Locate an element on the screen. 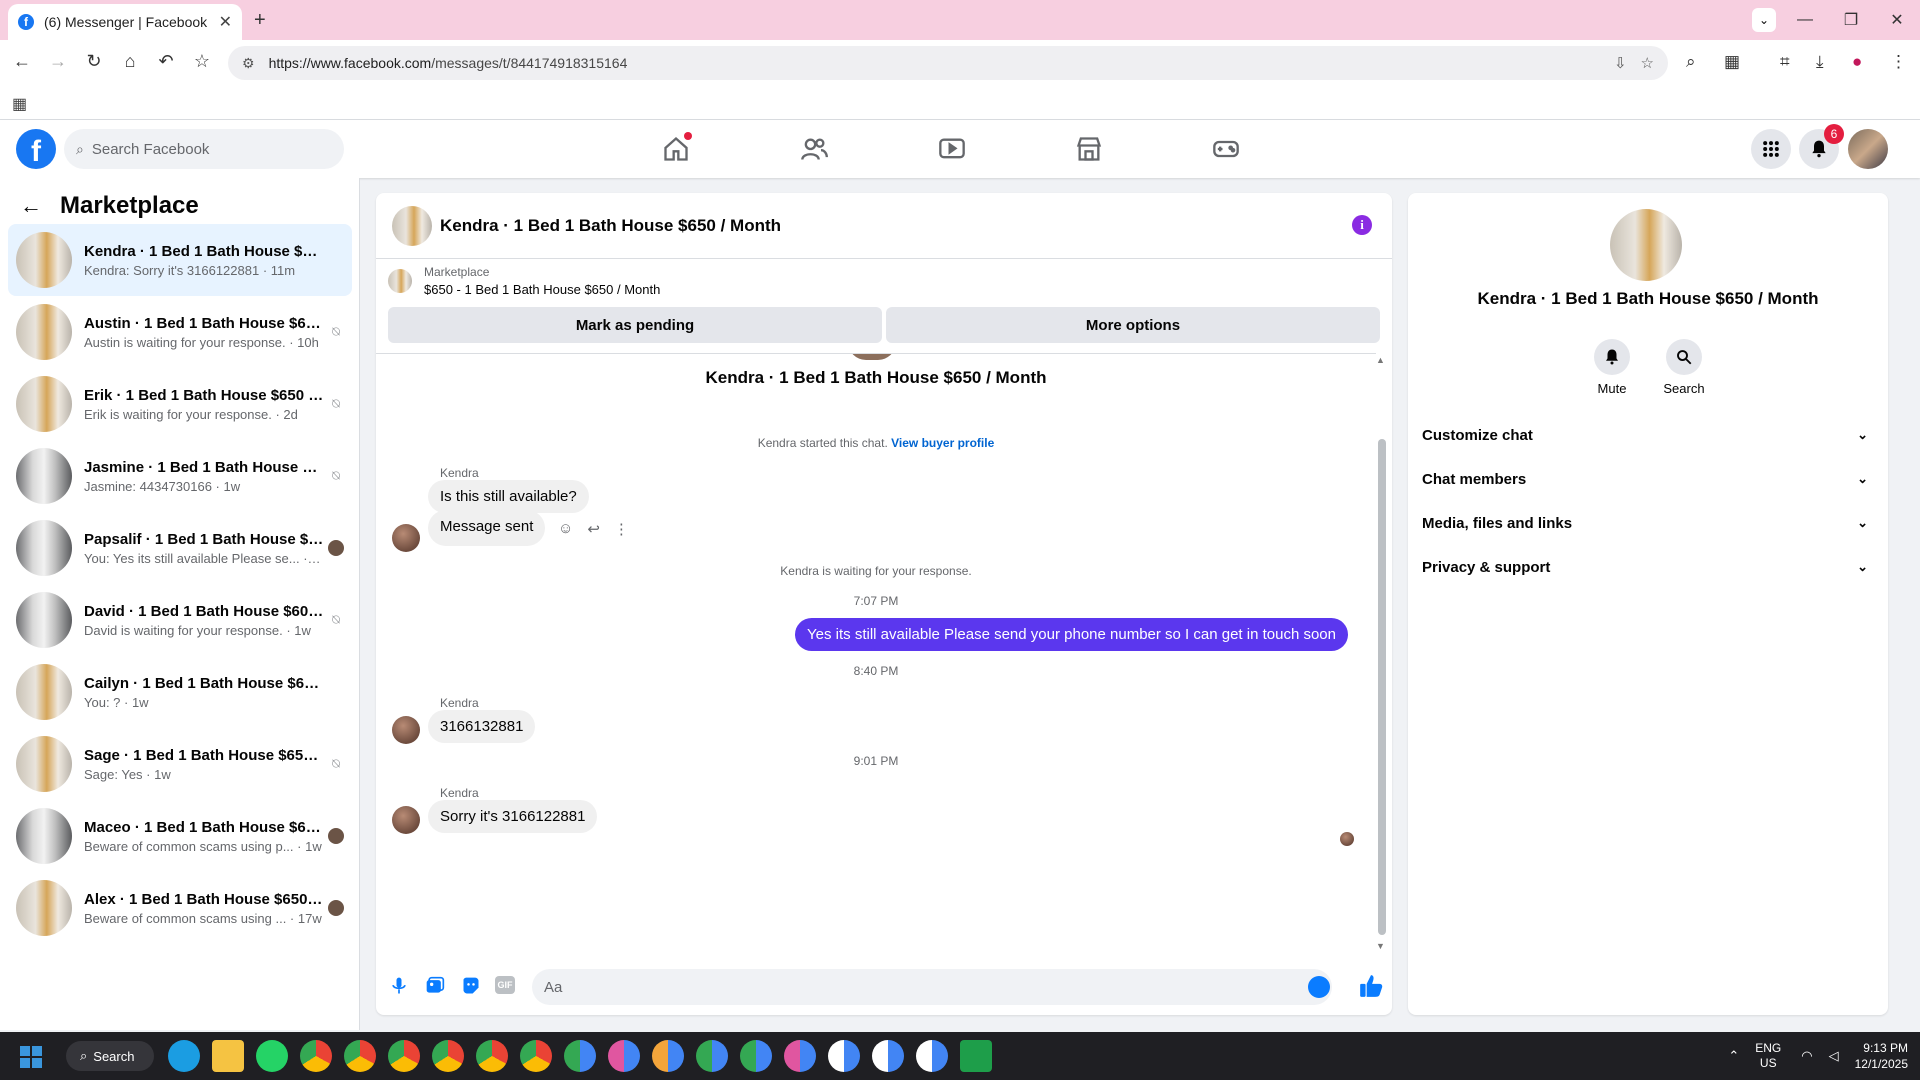 The image size is (1920, 1080). message-bubble: Message sent is located at coordinates (487, 528).